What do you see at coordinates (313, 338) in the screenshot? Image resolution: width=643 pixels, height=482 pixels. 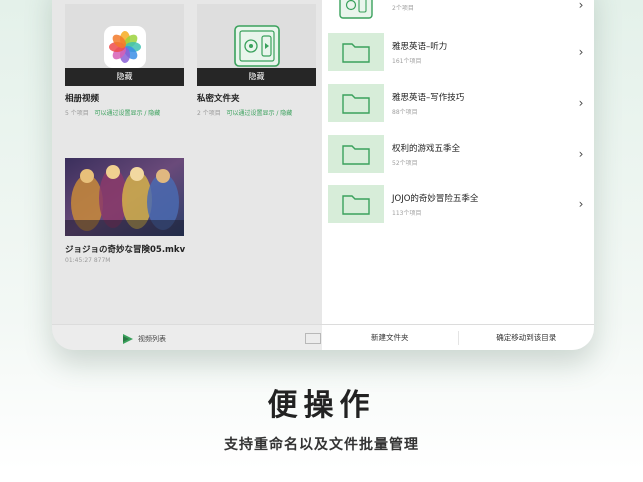 I see `tab-files-icon` at bounding box center [313, 338].